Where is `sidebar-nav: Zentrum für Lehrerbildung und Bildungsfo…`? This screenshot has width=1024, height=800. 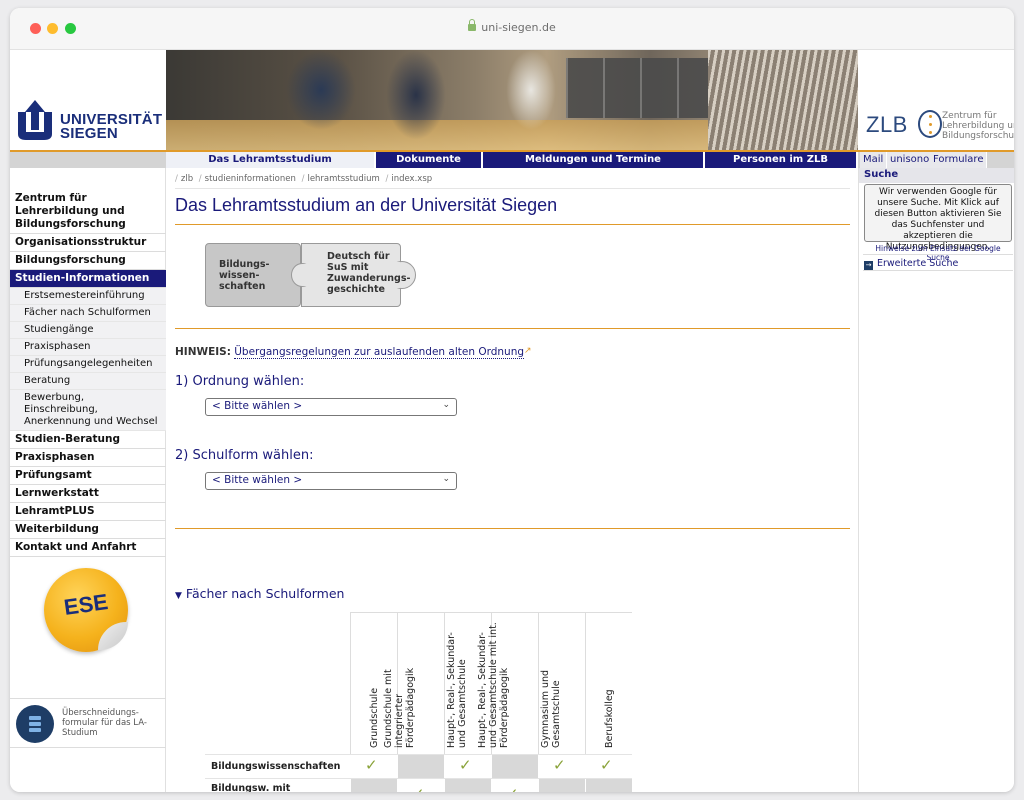 sidebar-nav: Zentrum für Lehrerbildung und Bildungsfo… is located at coordinates (88, 373).